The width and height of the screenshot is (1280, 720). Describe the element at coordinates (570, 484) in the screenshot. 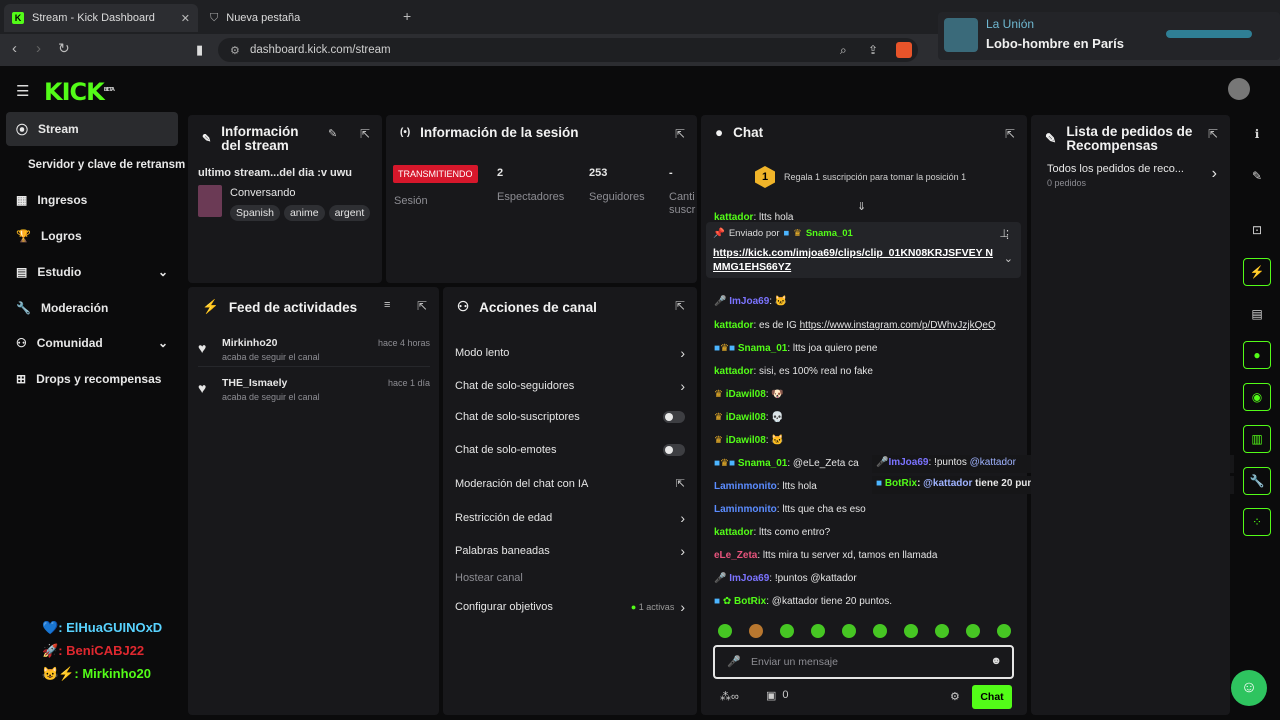

I see `action-ai-moderation: Moderación del chat con IA ⇱` at that location.